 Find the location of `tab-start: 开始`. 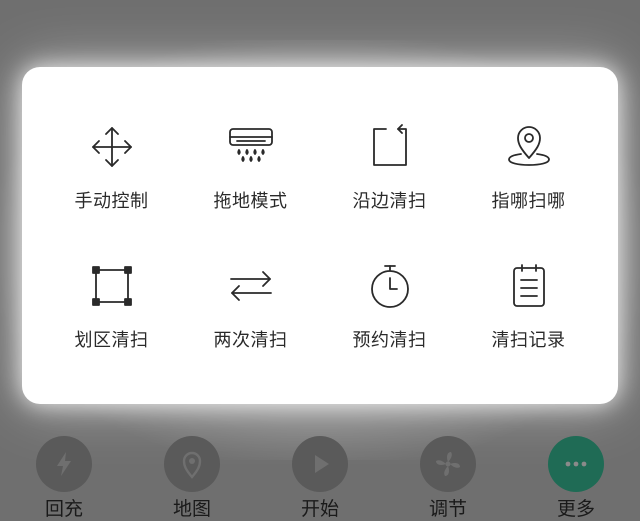

tab-start: 开始 is located at coordinates (320, 478).